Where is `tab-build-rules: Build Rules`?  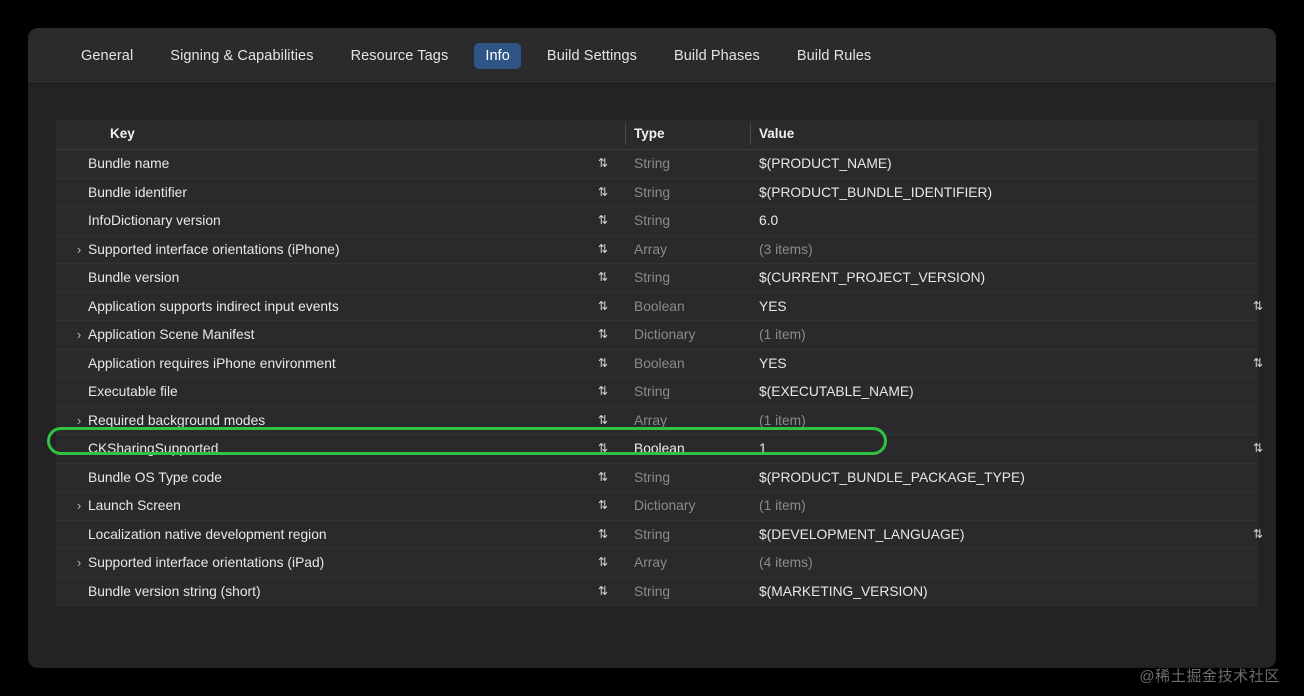
tab-build-rules: Build Rules is located at coordinates (834, 56).